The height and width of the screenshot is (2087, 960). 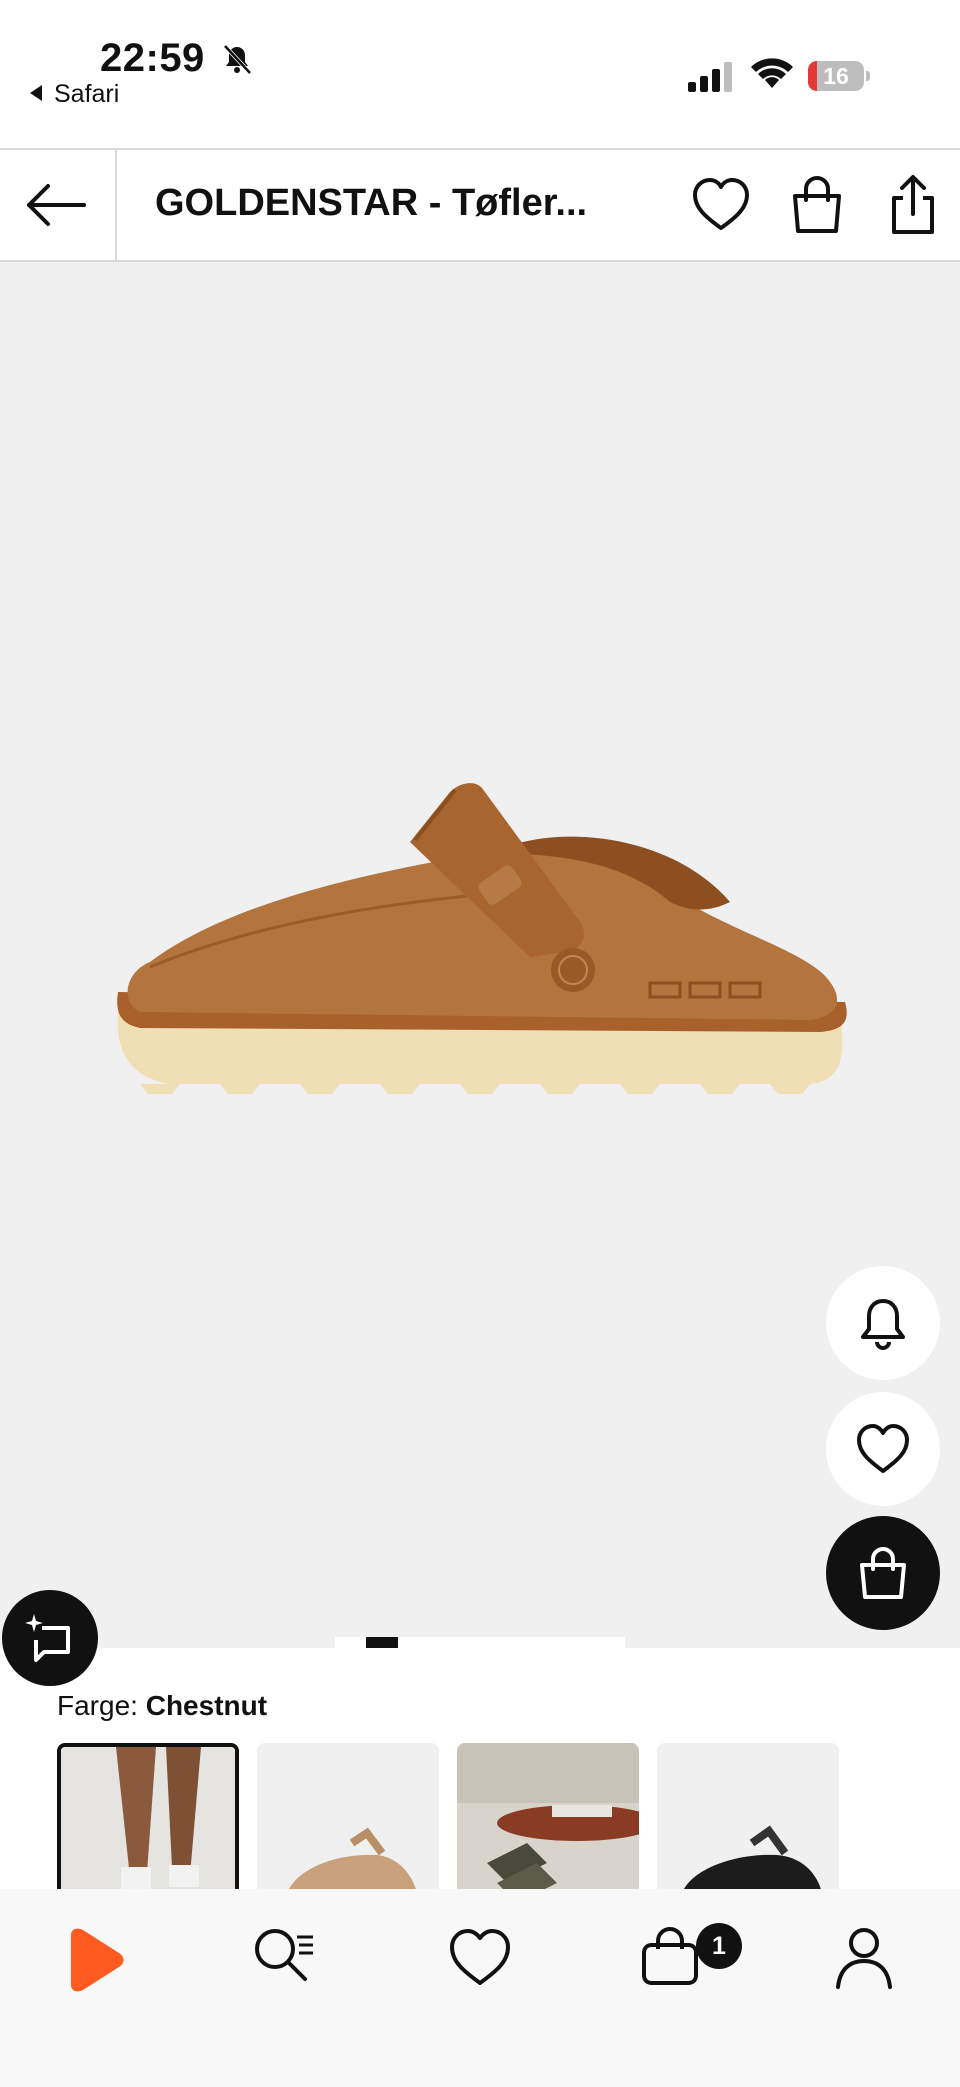 I want to click on wifi-icon, so click(x=772, y=73).